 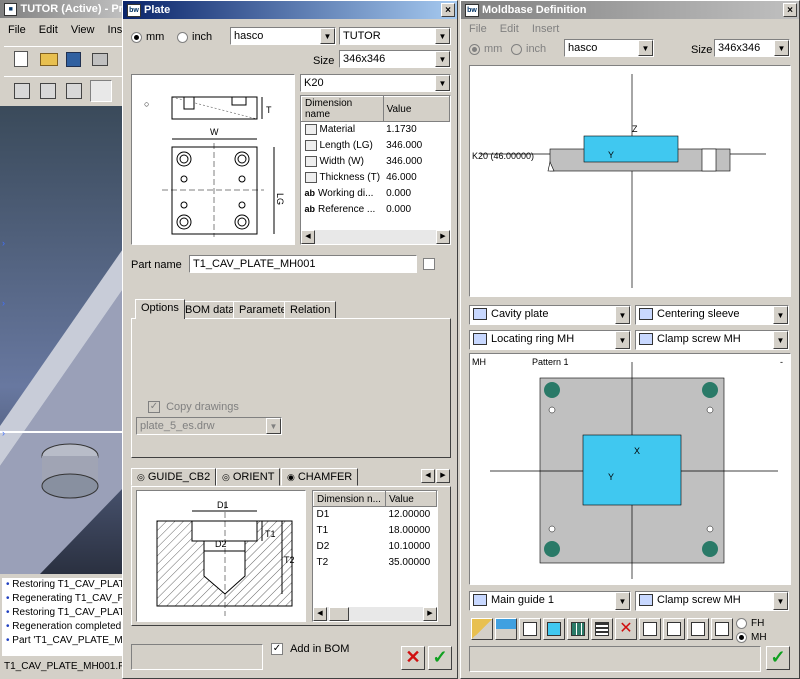 I want to click on tab-relation: Relation, so click(x=310, y=310).